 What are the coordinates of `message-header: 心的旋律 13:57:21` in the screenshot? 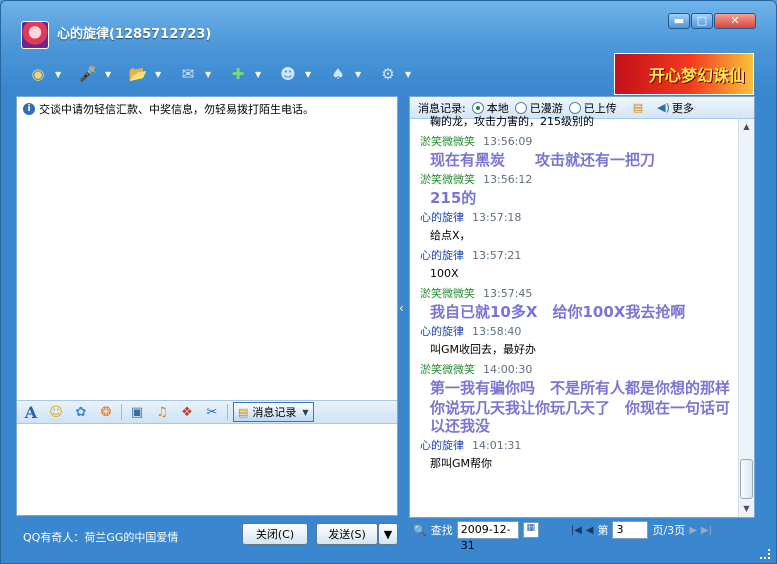 It's located at (578, 256).